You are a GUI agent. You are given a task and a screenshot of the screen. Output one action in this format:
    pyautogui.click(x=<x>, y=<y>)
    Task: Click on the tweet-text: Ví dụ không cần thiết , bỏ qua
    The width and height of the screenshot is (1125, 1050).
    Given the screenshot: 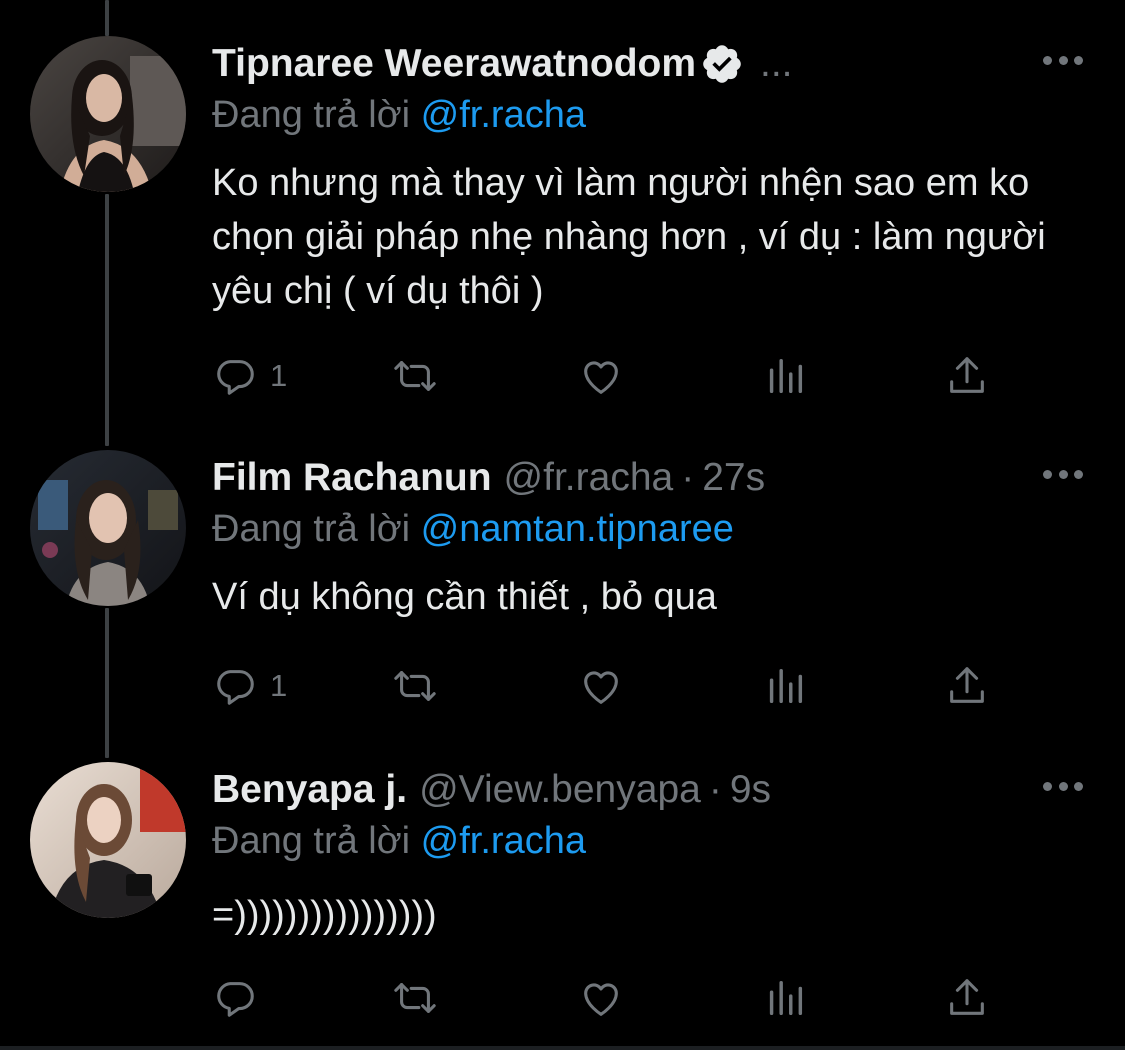 What is the action you would take?
    pyautogui.click(x=464, y=597)
    